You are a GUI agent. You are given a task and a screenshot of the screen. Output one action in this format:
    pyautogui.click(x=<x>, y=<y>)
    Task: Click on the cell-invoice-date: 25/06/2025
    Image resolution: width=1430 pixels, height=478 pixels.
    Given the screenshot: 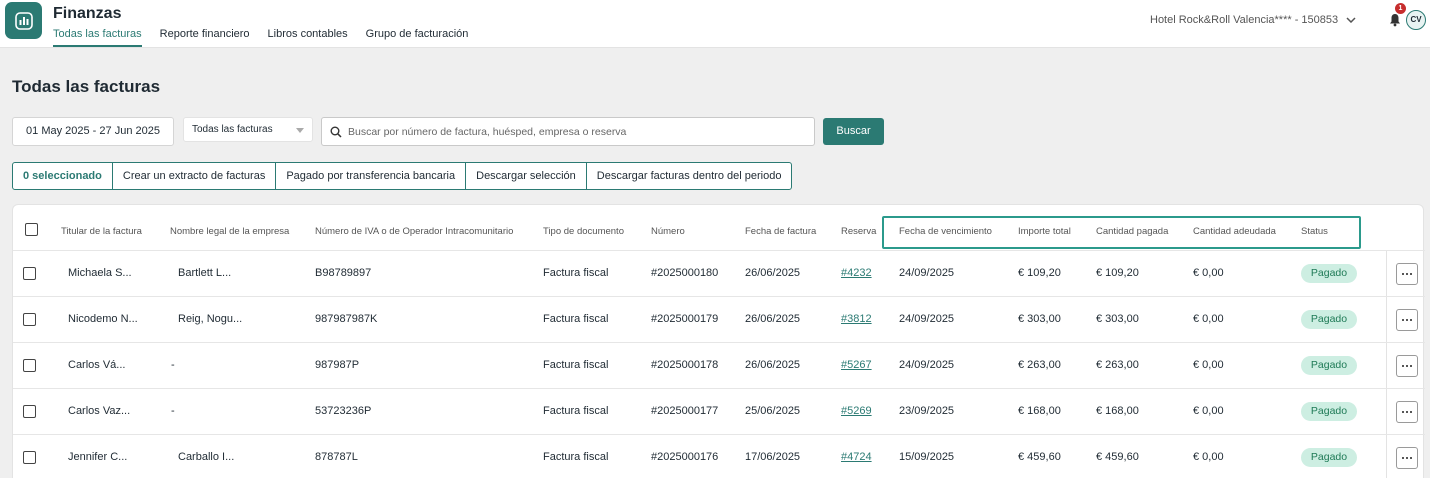 What is the action you would take?
    pyautogui.click(x=773, y=411)
    